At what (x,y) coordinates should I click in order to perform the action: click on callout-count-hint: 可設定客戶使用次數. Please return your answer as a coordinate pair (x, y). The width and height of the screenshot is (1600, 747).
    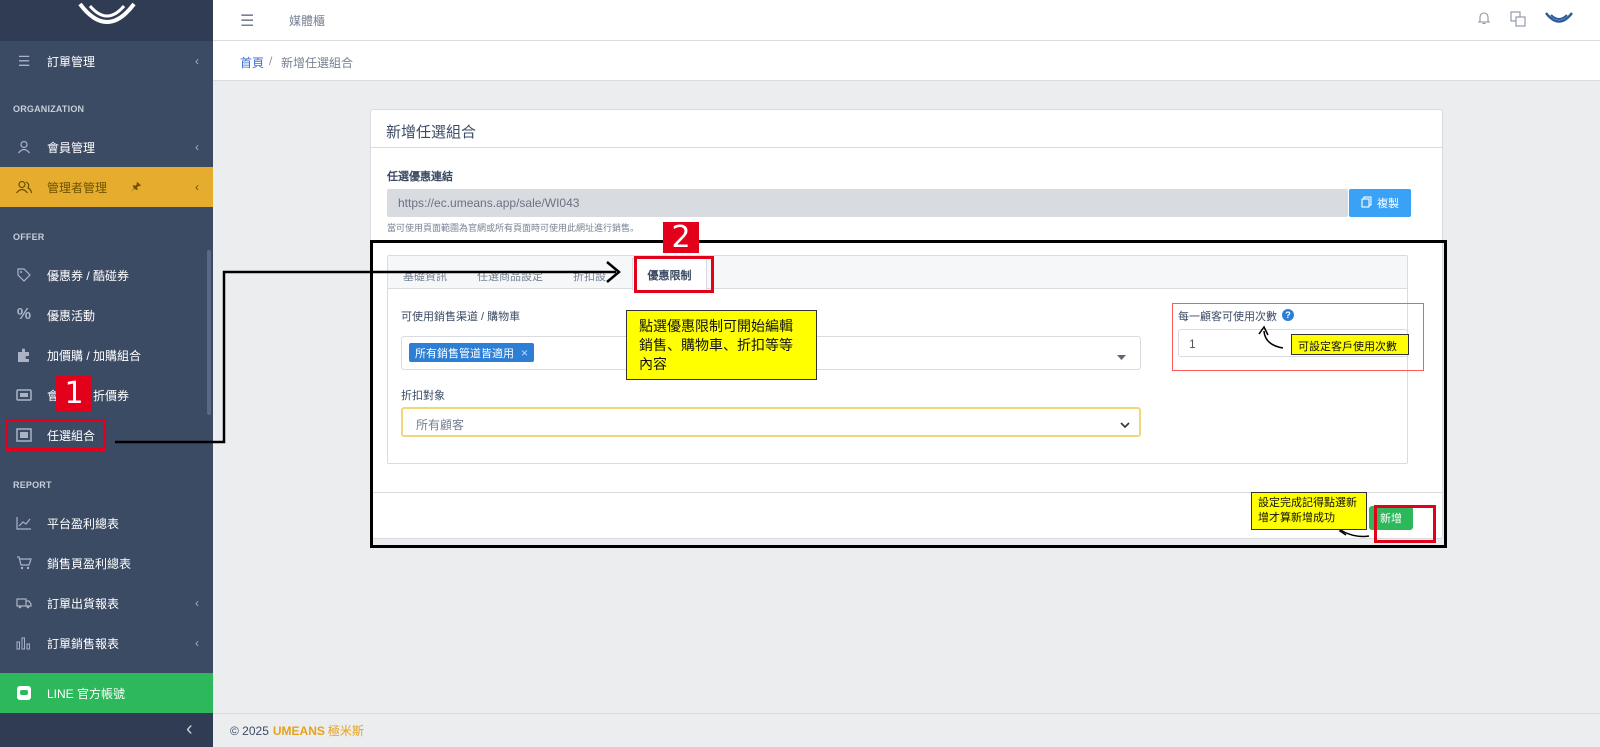
    Looking at the image, I should click on (1350, 344).